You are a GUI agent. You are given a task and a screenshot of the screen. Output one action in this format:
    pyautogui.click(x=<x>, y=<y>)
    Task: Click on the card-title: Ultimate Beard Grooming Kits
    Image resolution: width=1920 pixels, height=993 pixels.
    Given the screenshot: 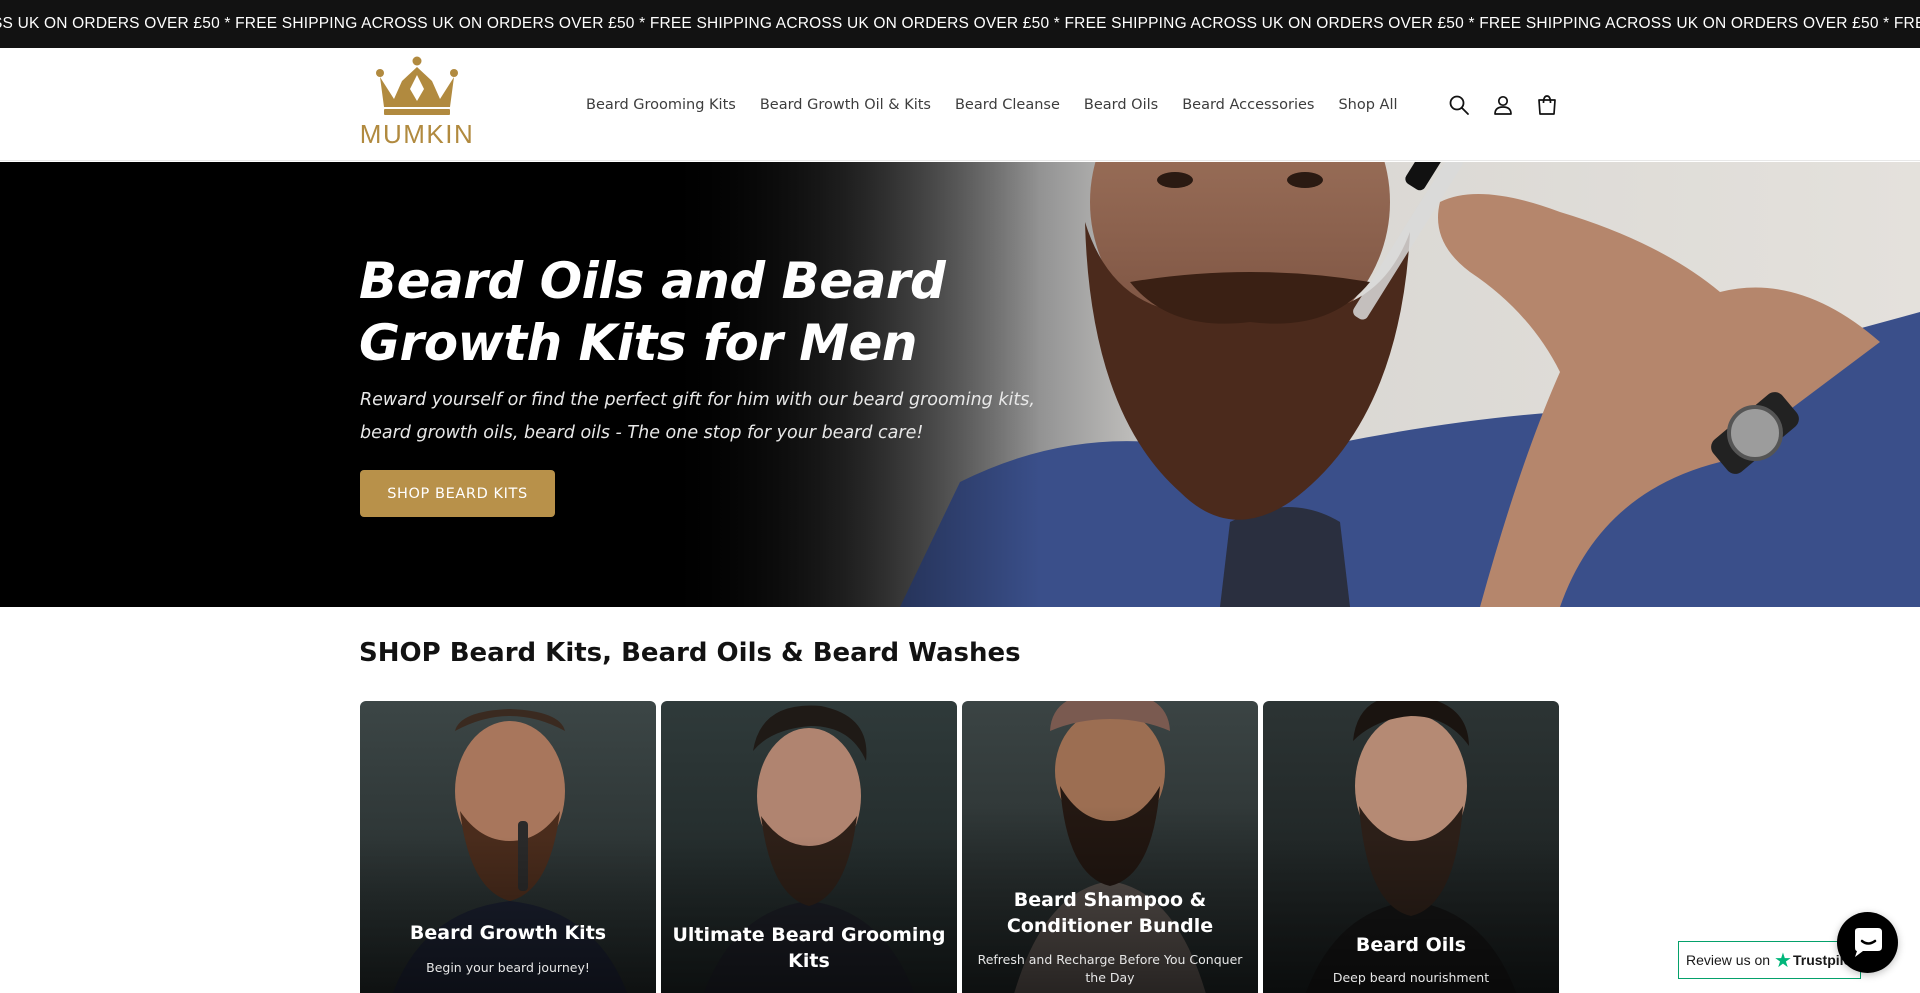 What is the action you would take?
    pyautogui.click(x=809, y=948)
    